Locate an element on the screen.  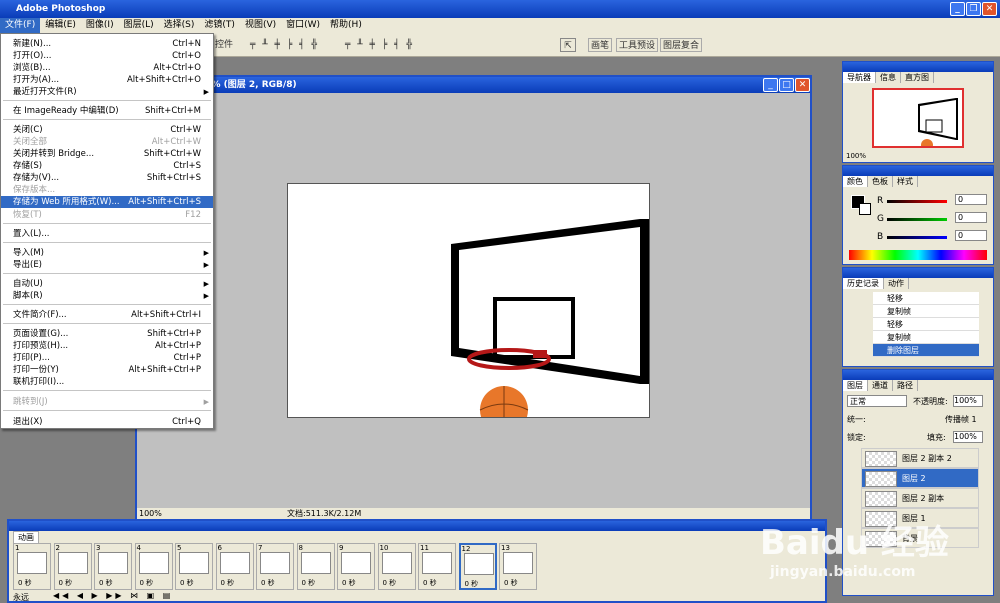
animation-frame: 6 0 秒 is located at coordinates (234, 566).